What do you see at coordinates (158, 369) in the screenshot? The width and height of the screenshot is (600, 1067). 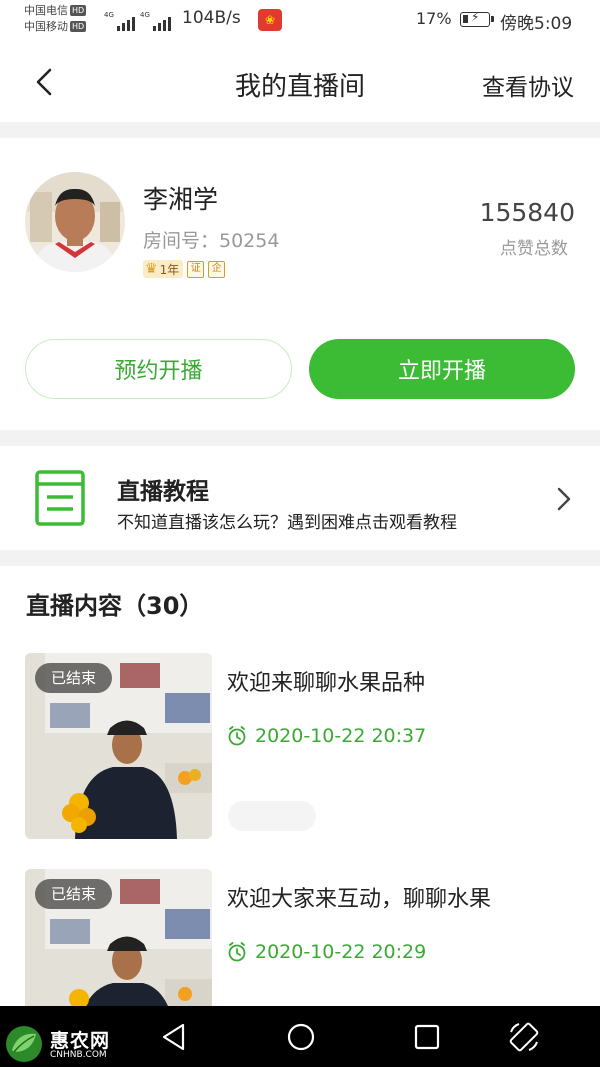 I see `schedule-live-button: 预约开播` at bounding box center [158, 369].